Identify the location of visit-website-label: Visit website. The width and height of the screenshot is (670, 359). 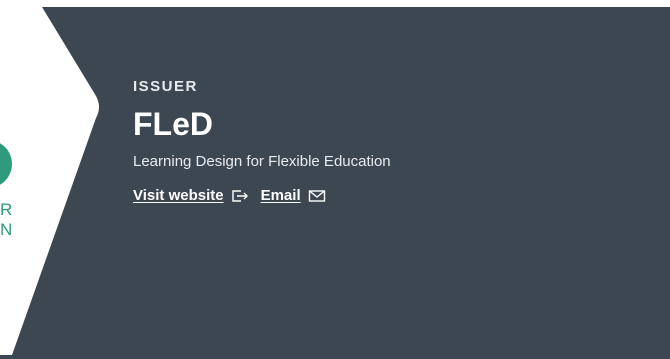
(178, 195).